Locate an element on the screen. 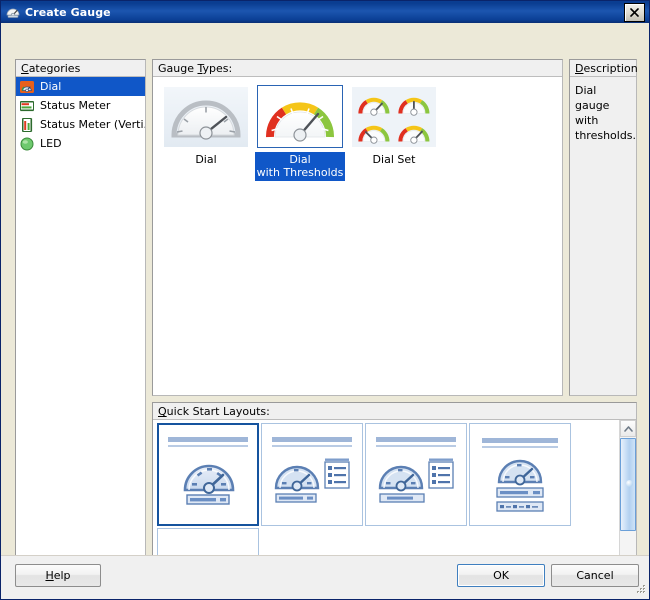  scrollbar-grip-icon is located at coordinates (629, 483).